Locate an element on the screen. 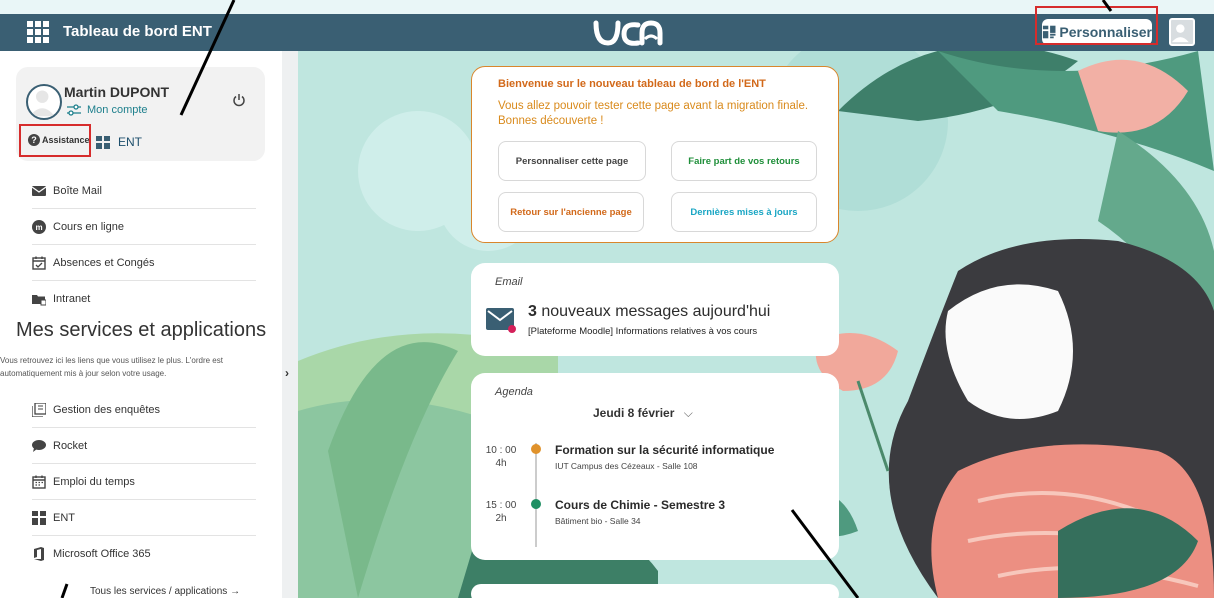 The height and width of the screenshot is (598, 1214). new-messages-text: nouveaux messages aujourd'hui is located at coordinates (656, 311).